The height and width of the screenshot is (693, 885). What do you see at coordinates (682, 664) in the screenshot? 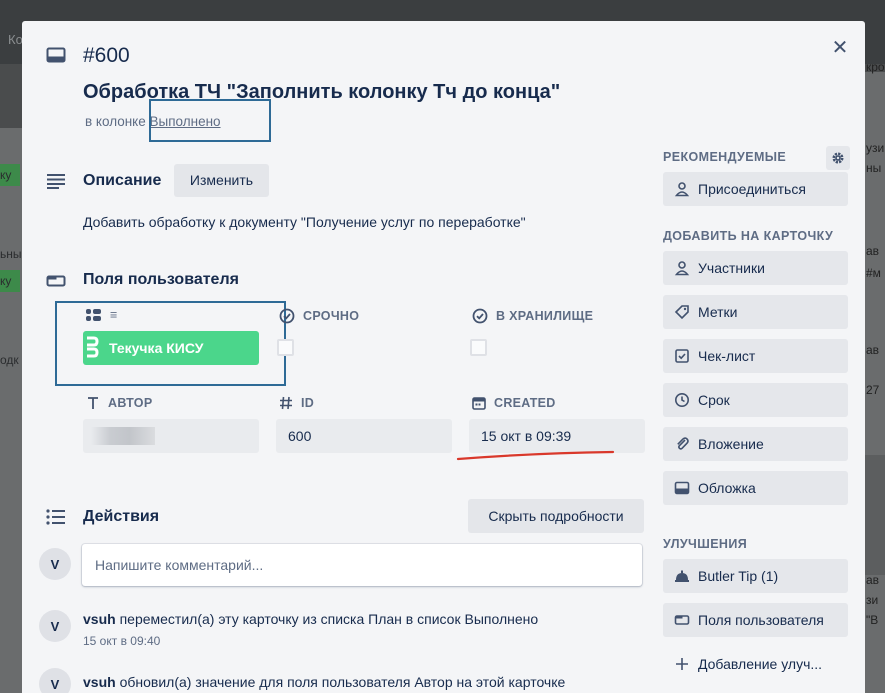
I see `plus-icon` at bounding box center [682, 664].